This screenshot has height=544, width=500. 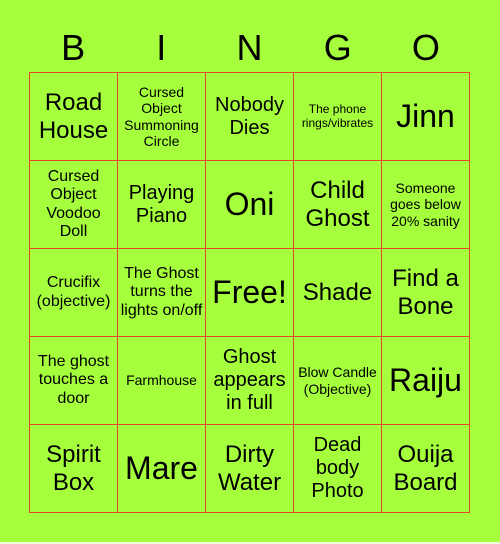 What do you see at coordinates (426, 293) in the screenshot?
I see `bingo-cell: Find a Bone` at bounding box center [426, 293].